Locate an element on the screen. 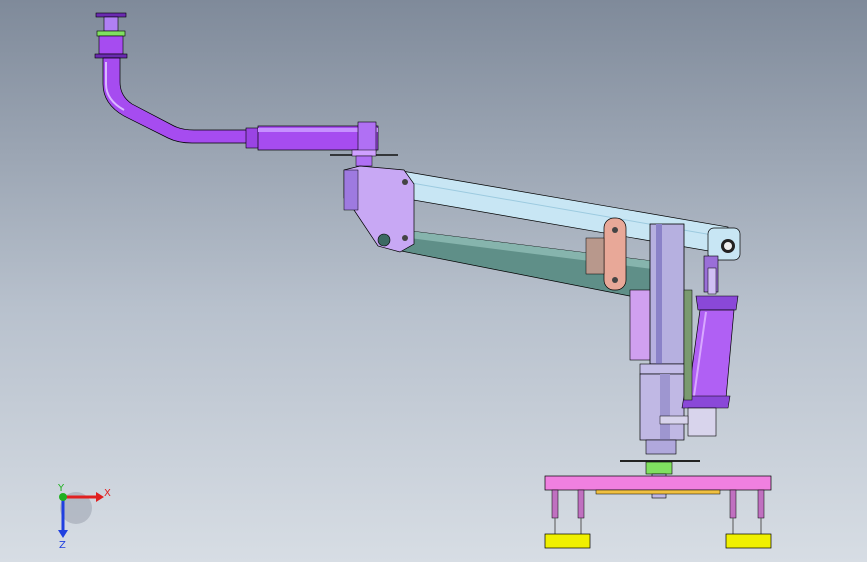  column-collar is located at coordinates (662, 369).